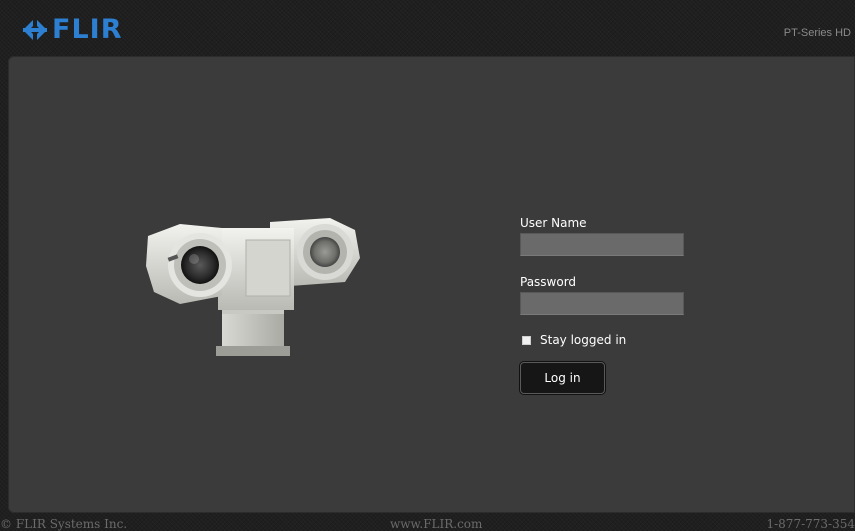 The width and height of the screenshot is (855, 531). What do you see at coordinates (602, 244) in the screenshot?
I see `username-input` at bounding box center [602, 244].